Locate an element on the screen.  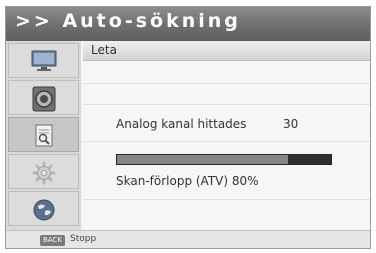
sidebar-item-sound is located at coordinates (43, 97).